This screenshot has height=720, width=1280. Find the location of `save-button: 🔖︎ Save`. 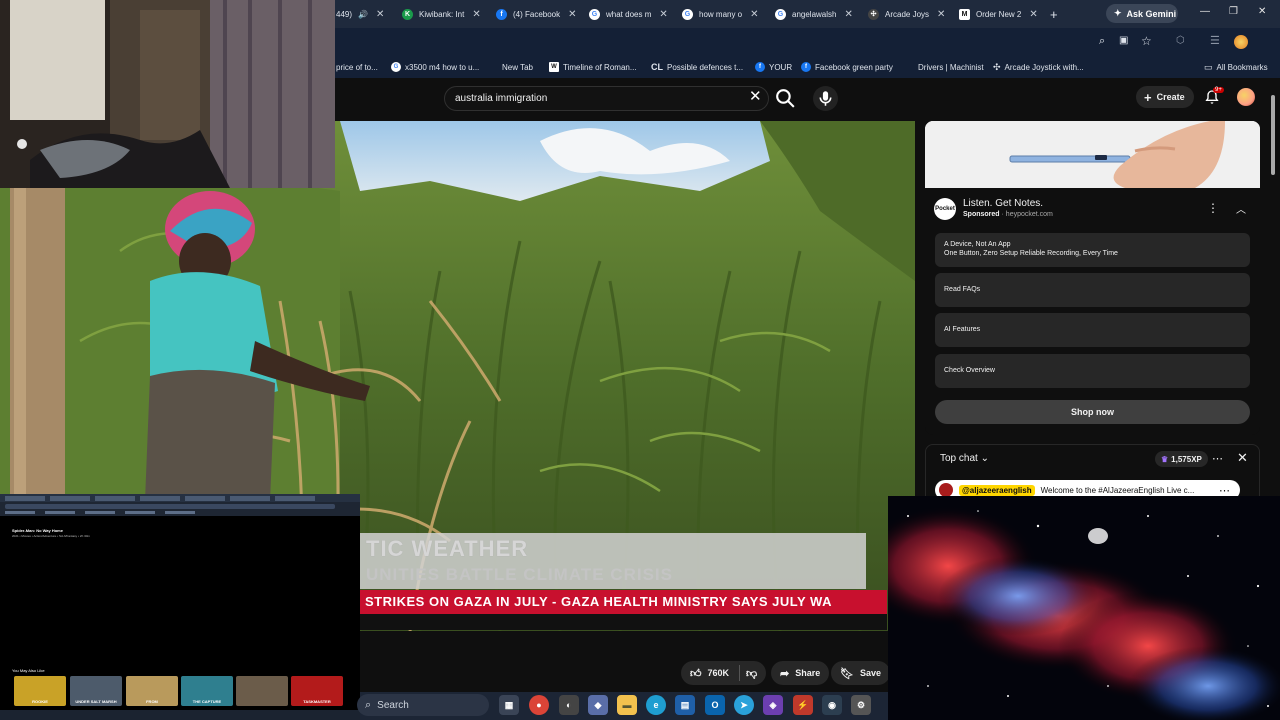

save-button: 🔖︎ Save is located at coordinates (860, 673).